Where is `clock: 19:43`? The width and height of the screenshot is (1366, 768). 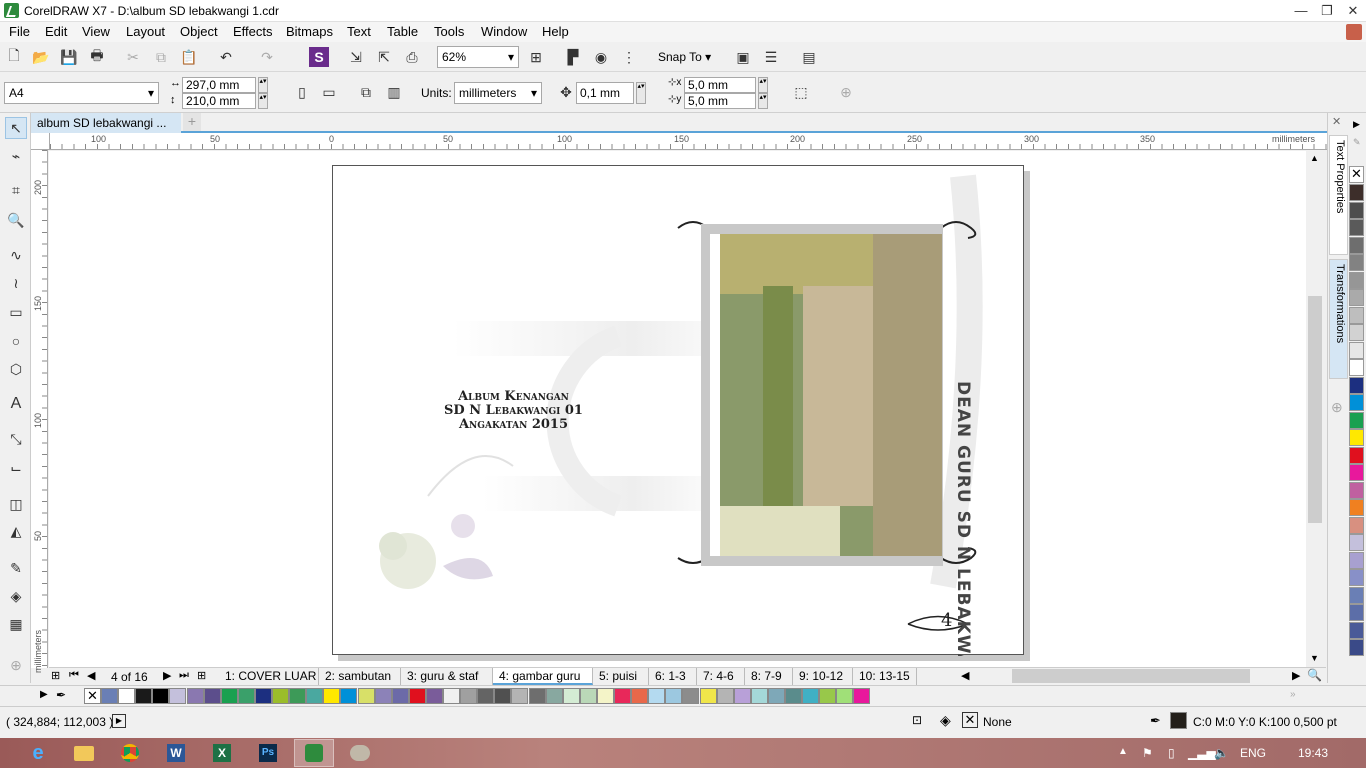 clock: 19:43 is located at coordinates (1313, 753).